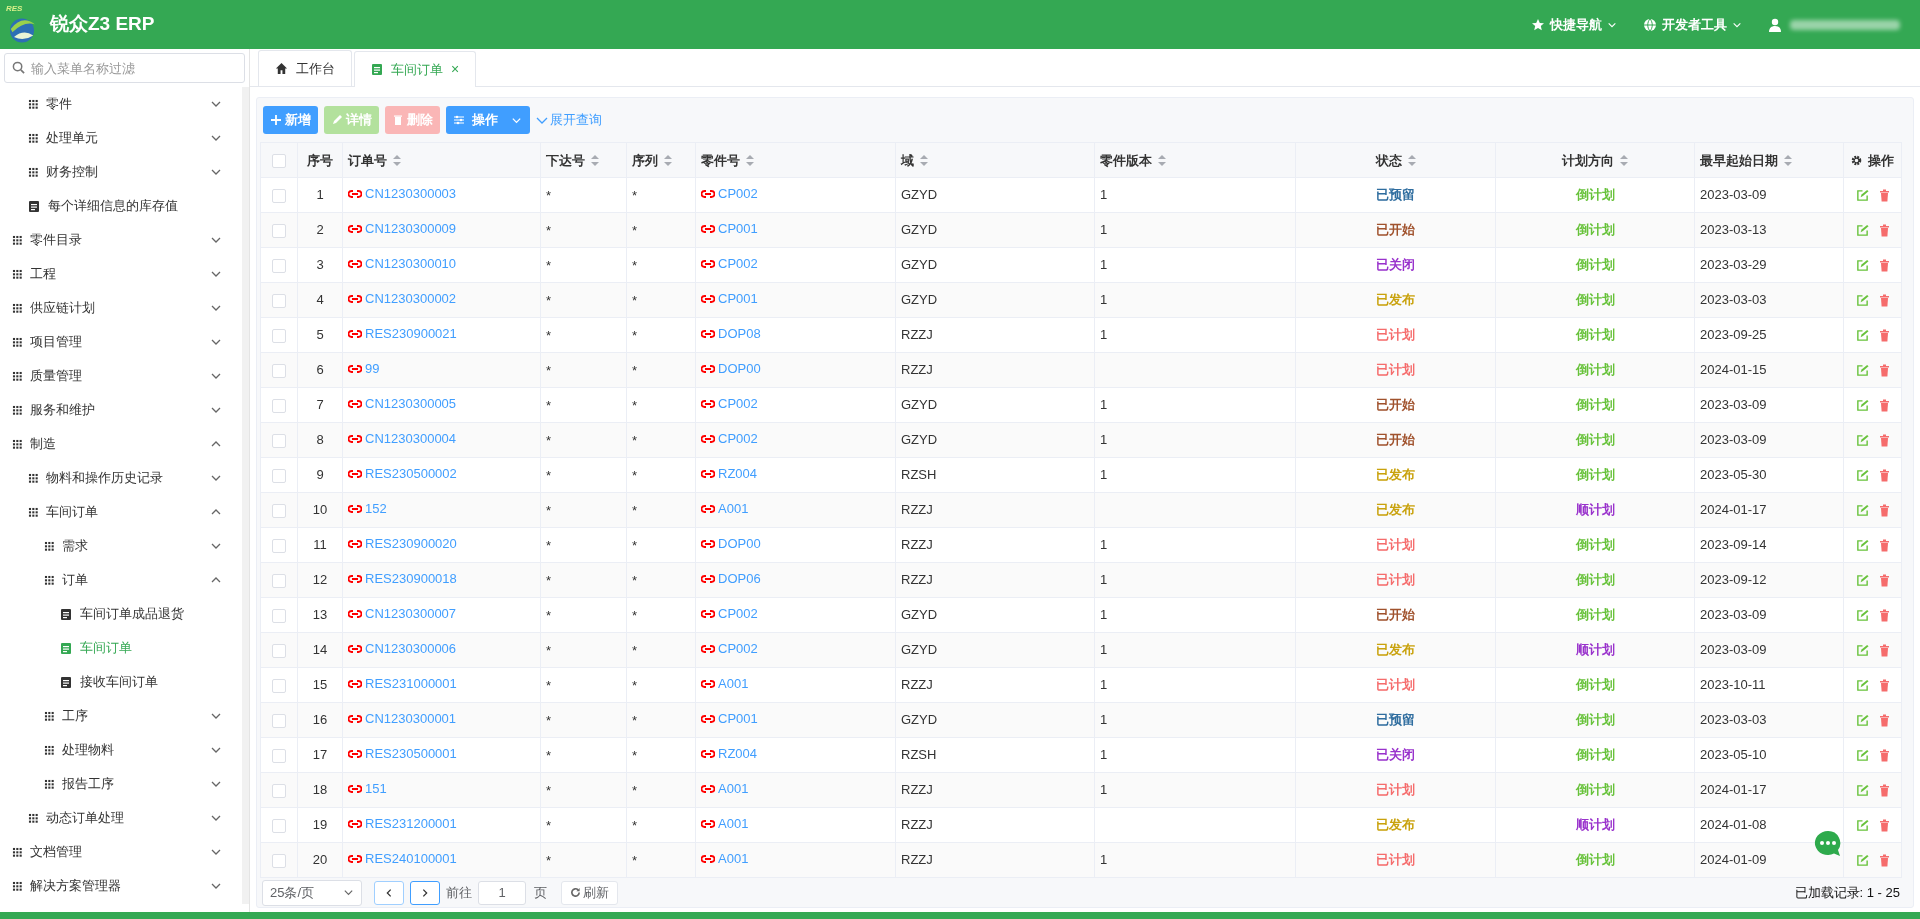 Image resolution: width=1920 pixels, height=919 pixels. What do you see at coordinates (121, 682) in the screenshot?
I see `sidebar-item: 接收车间订单` at bounding box center [121, 682].